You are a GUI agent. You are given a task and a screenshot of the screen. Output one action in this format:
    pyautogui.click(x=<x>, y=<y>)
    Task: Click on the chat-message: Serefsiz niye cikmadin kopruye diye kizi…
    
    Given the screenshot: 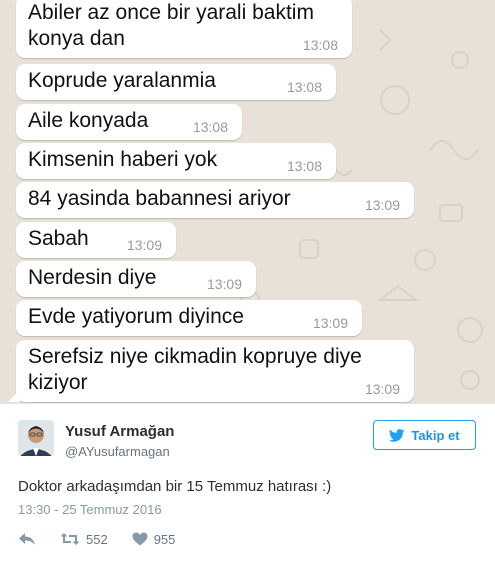 What is the action you would take?
    pyautogui.click(x=211, y=371)
    